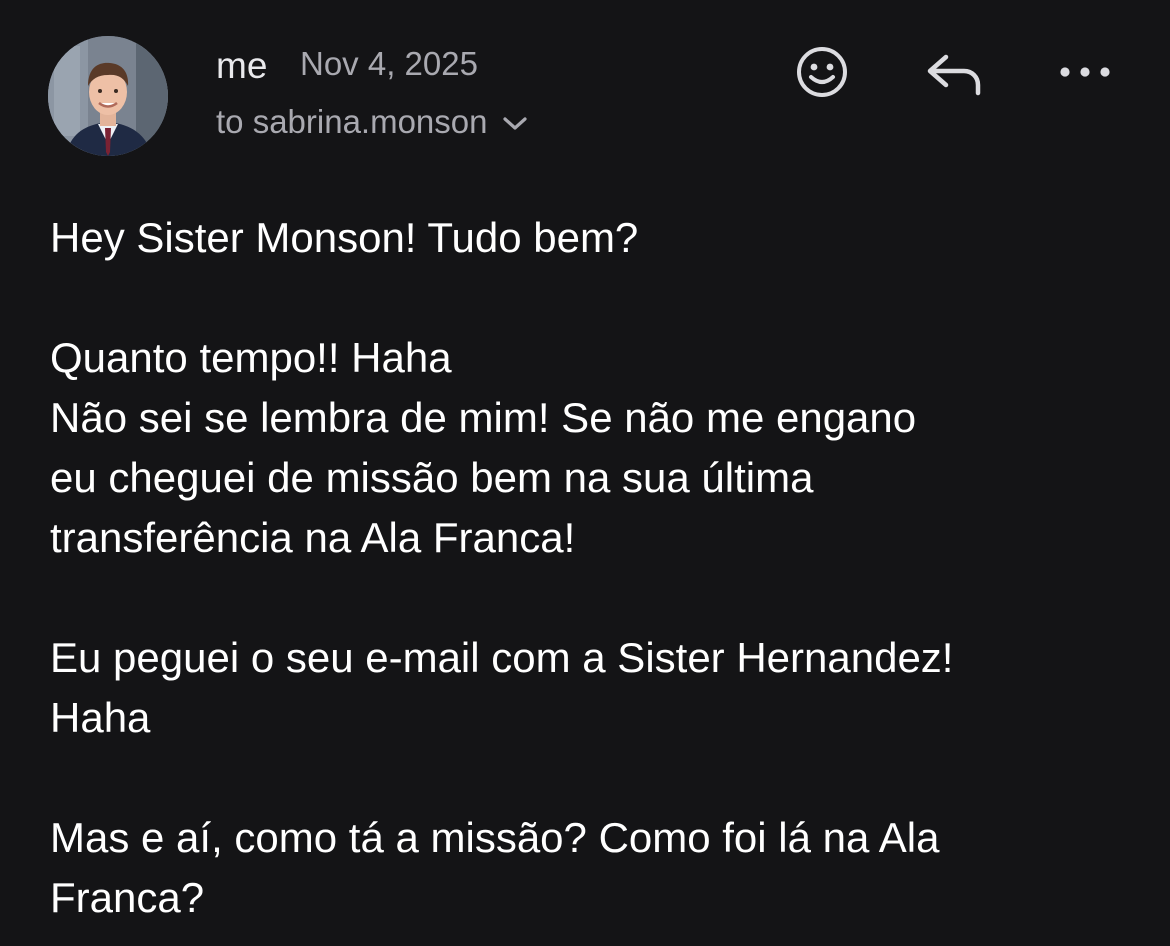 The height and width of the screenshot is (946, 1170). Describe the element at coordinates (127, 897) in the screenshot. I see `body-line: Franca?` at that location.